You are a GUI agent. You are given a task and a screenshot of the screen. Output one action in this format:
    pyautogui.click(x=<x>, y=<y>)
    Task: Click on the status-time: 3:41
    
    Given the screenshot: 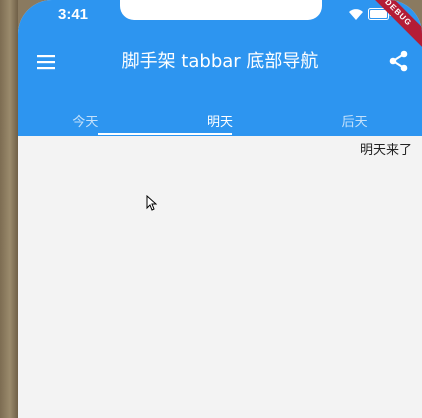 What is the action you would take?
    pyautogui.click(x=73, y=14)
    